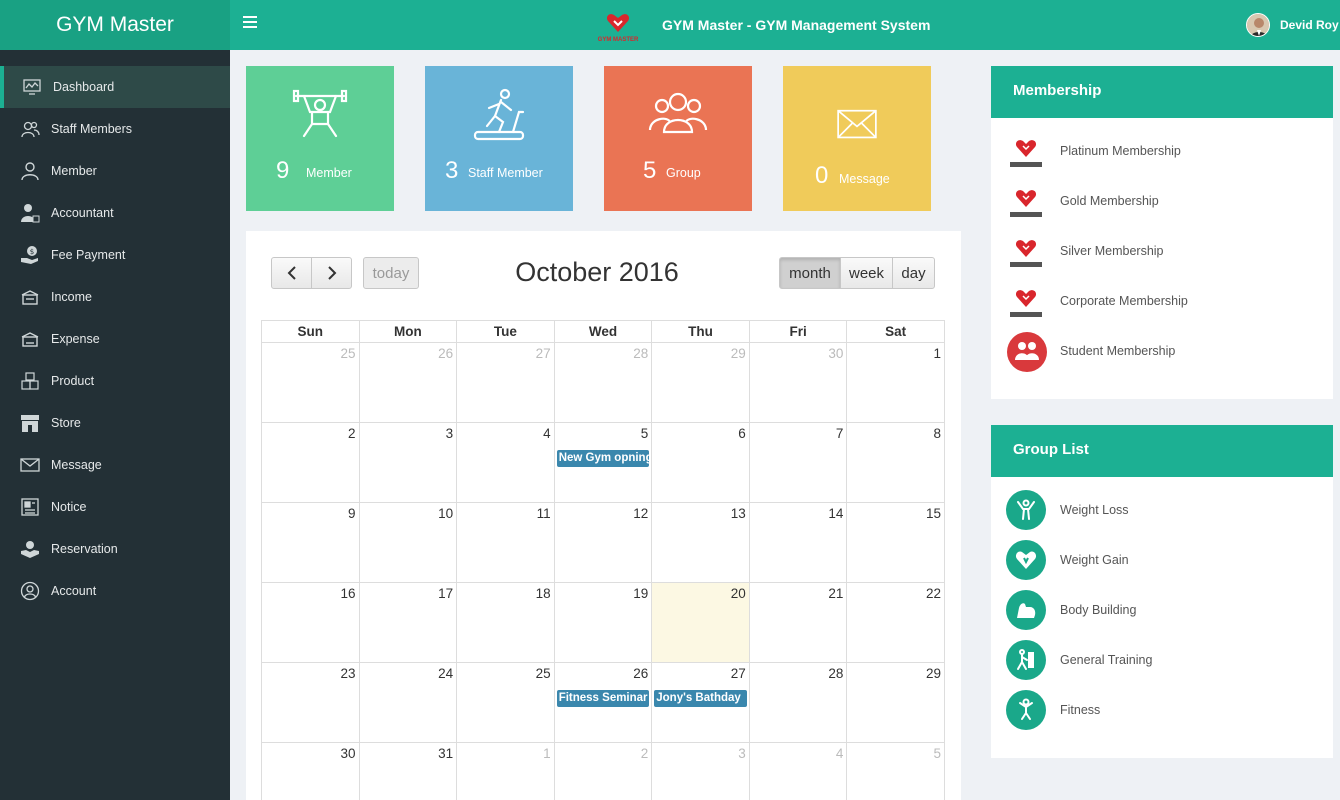 The height and width of the screenshot is (800, 1340). Describe the element at coordinates (291, 273) in the screenshot. I see `prev-month-button` at that location.